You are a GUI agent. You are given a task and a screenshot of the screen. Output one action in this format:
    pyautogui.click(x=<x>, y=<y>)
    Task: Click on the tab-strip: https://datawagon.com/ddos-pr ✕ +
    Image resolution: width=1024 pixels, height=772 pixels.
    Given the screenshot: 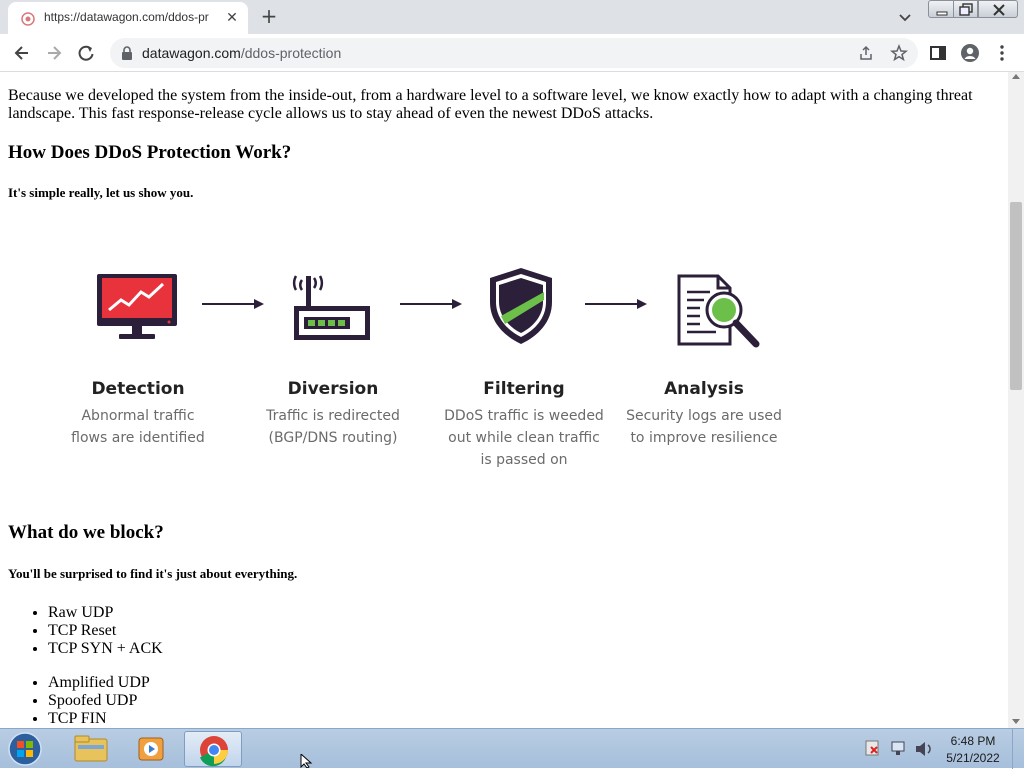 What is the action you would take?
    pyautogui.click(x=512, y=17)
    